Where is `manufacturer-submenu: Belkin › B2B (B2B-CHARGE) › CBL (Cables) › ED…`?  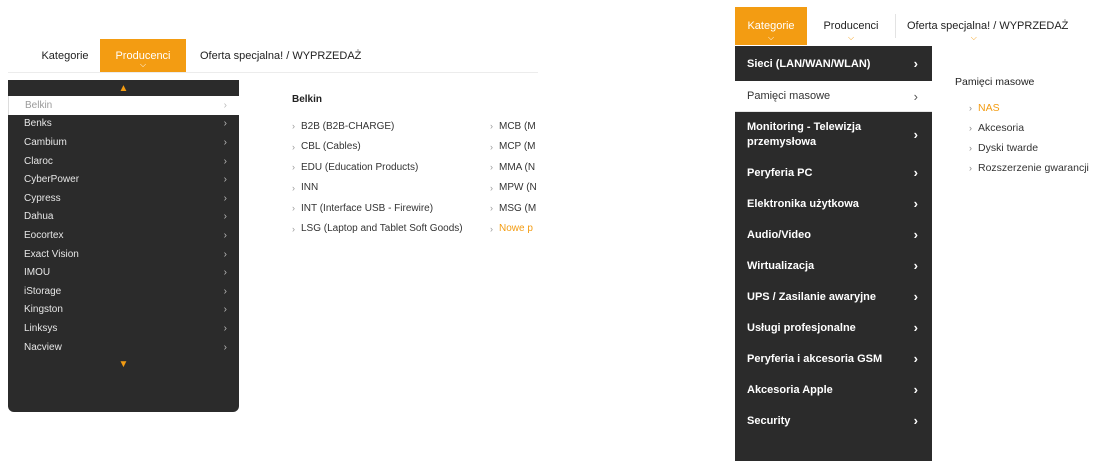
manufacturer-submenu: Belkin › B2B (B2B-CHARGE) › CBL (Cables) › ED… is located at coordinates (414, 164).